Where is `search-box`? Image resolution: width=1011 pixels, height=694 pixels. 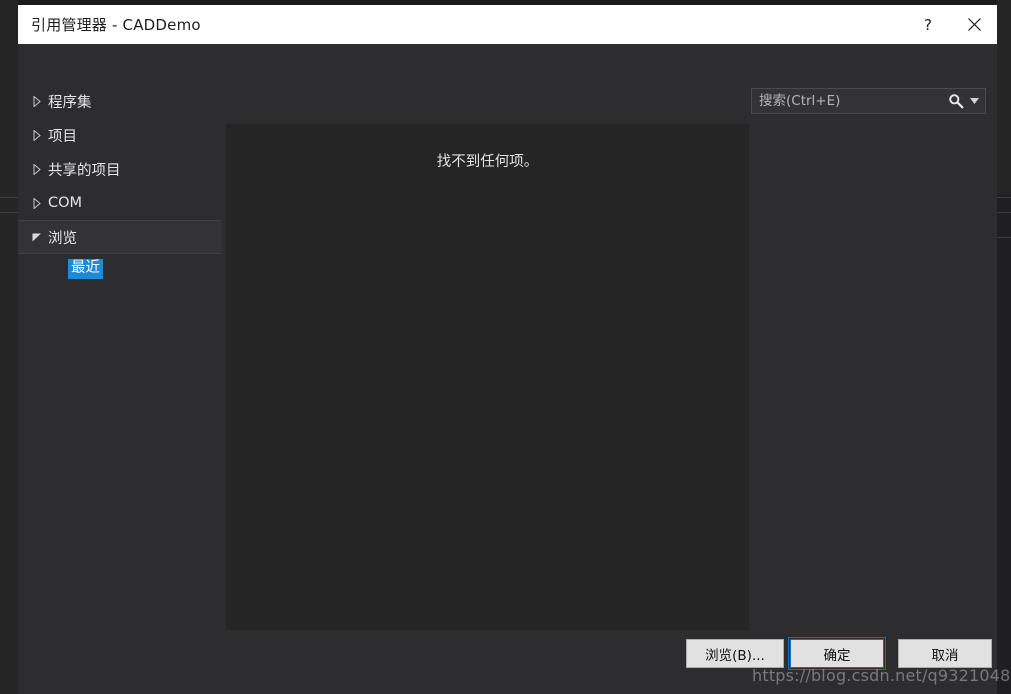 search-box is located at coordinates (868, 101).